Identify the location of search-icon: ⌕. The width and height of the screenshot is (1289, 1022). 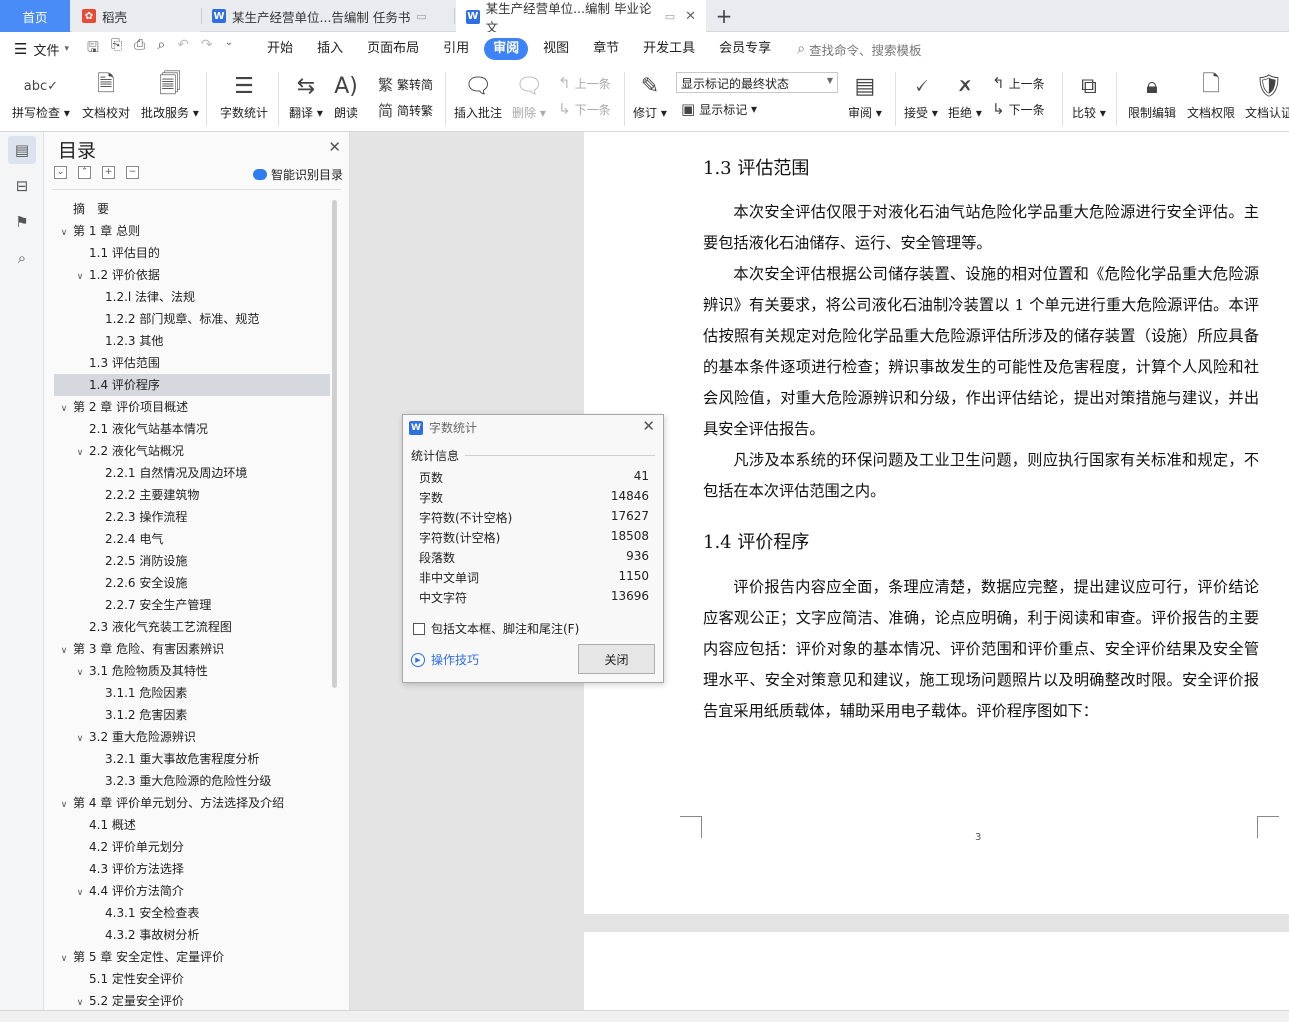
(22, 258).